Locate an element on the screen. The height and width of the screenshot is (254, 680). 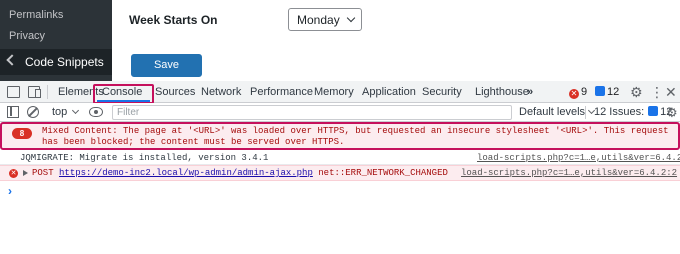
context-value: top is located at coordinates (60, 112).